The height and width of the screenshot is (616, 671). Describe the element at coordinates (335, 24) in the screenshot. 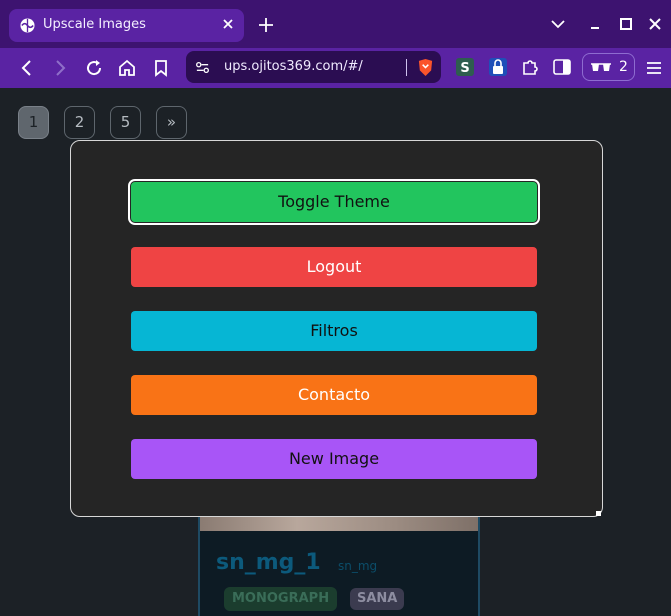

I see `tab-strip: Upscale Images` at that location.